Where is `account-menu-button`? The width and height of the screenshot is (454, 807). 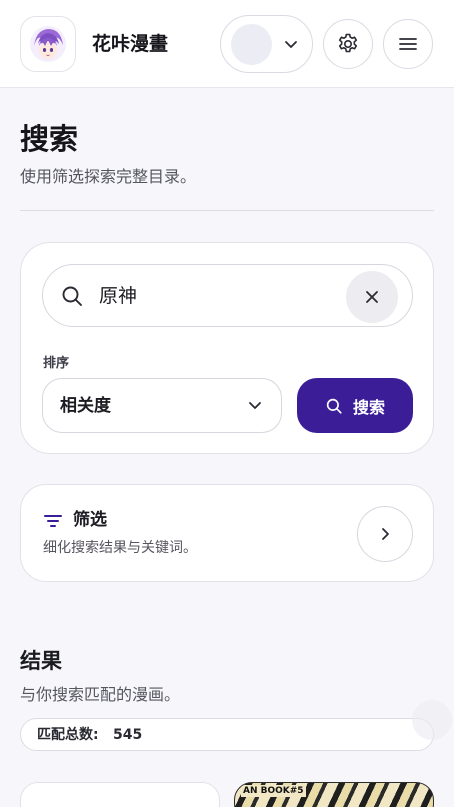
account-menu-button is located at coordinates (266, 44).